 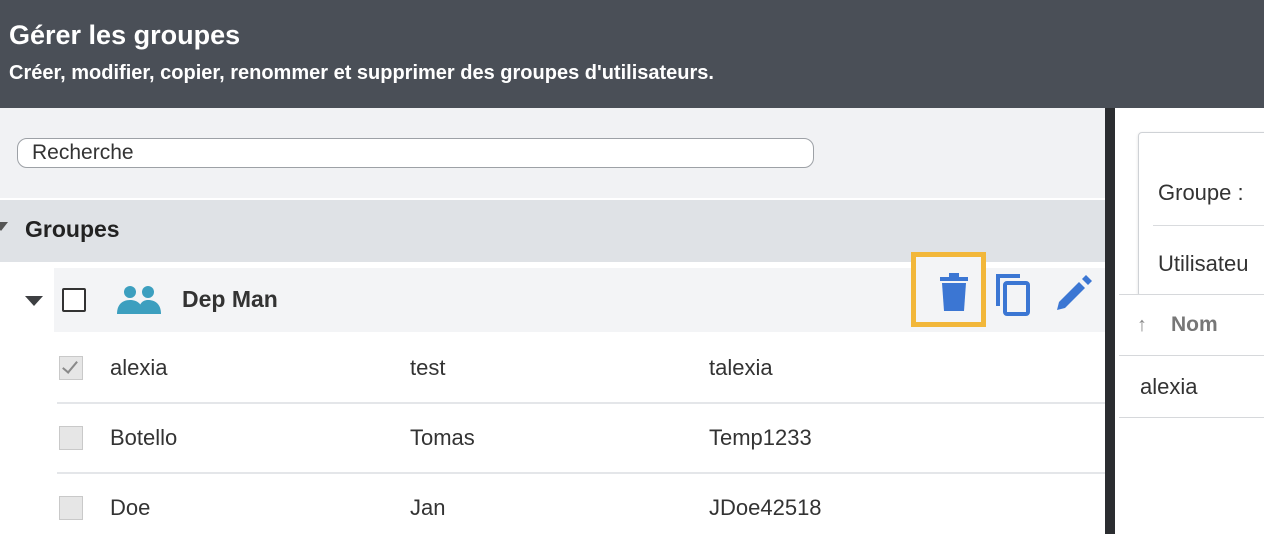 I want to click on group-details-card: Groupe : Utilisateu, so click(x=1201, y=214).